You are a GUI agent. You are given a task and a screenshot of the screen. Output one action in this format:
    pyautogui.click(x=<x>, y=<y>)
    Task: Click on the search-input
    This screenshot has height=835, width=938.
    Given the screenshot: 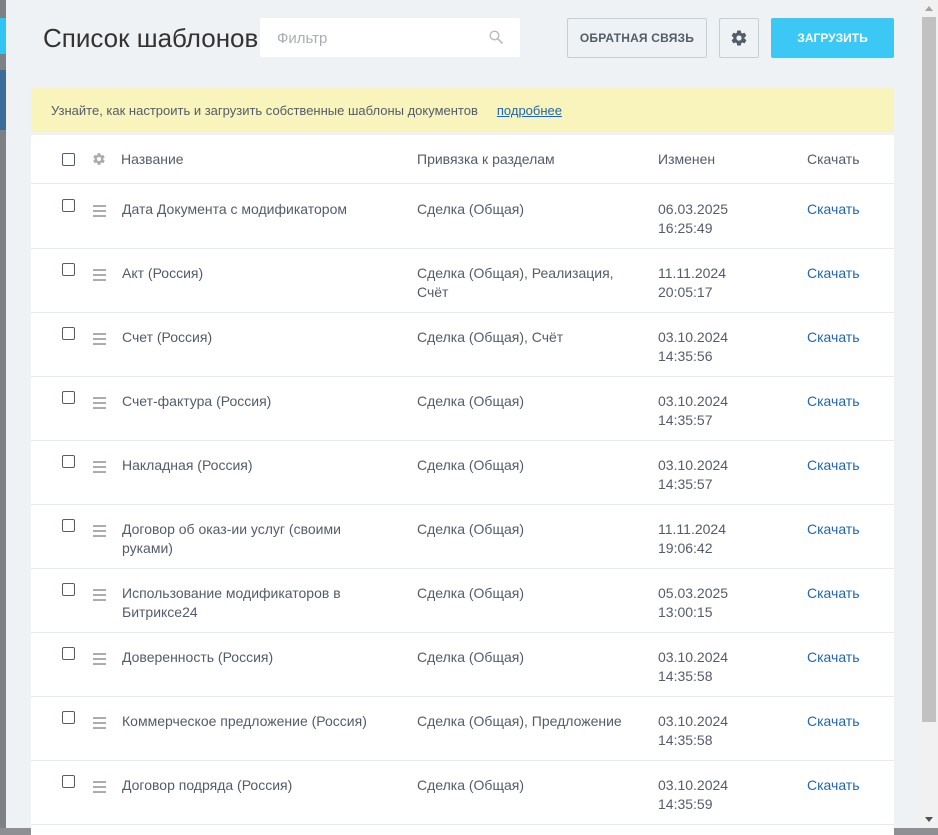 What is the action you would take?
    pyautogui.click(x=377, y=38)
    